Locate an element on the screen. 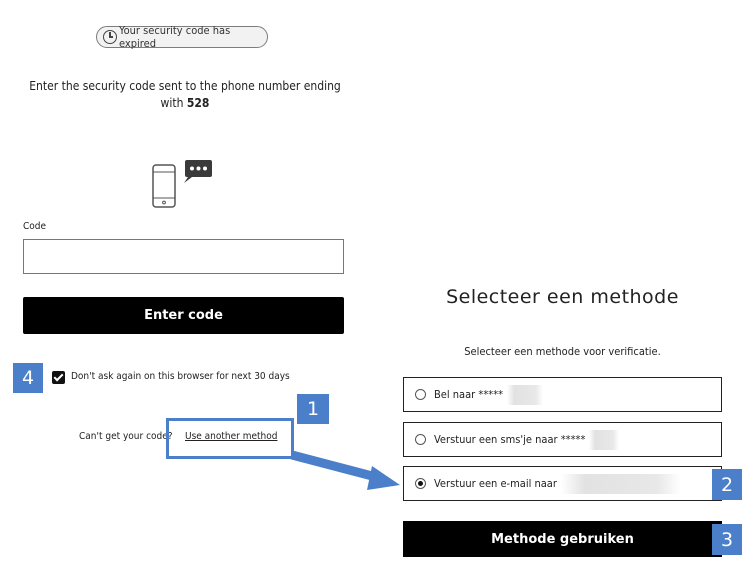 The height and width of the screenshot is (562, 746). option-sms: Verstuur een sms'je naar ***** is located at coordinates (562, 439).